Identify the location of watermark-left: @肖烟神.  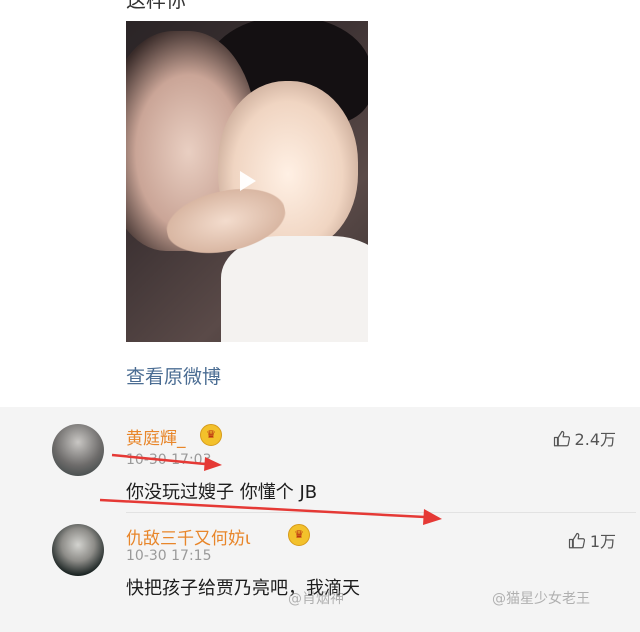
(316, 599).